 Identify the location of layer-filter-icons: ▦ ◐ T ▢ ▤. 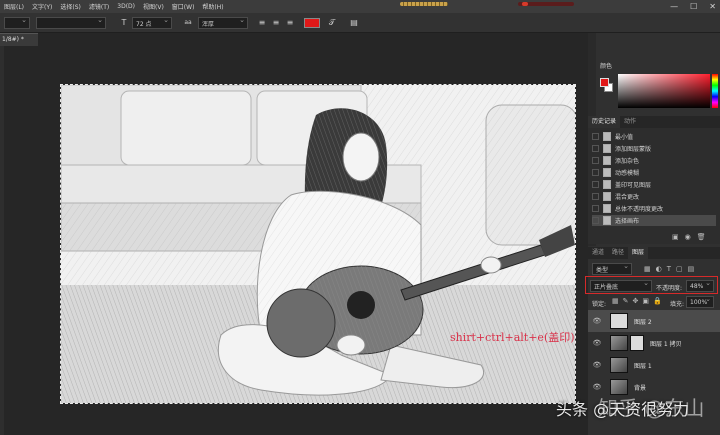
(669, 269).